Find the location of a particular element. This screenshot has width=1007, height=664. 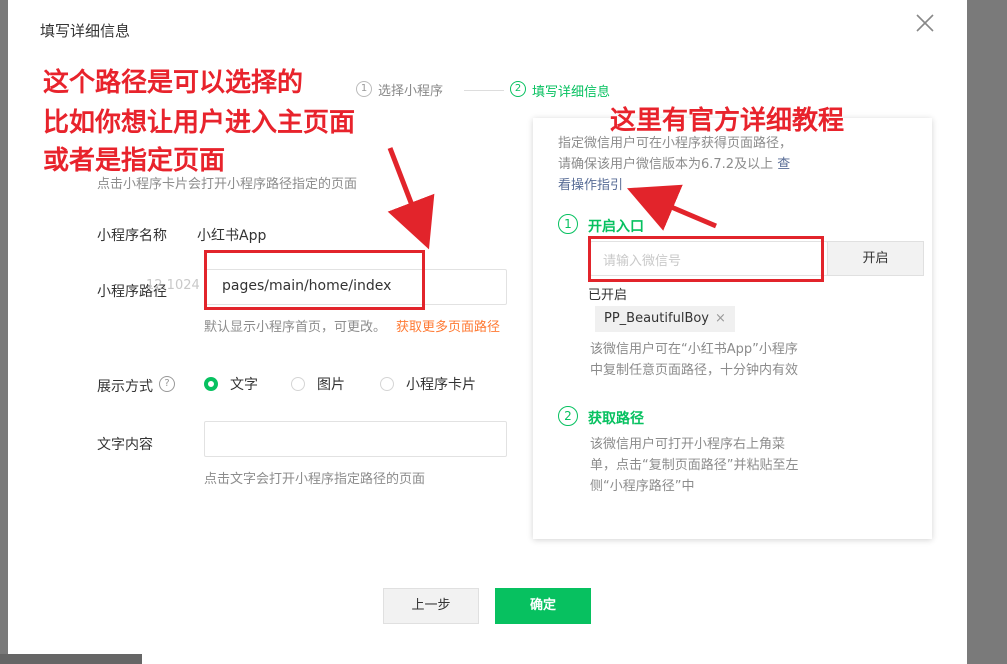

arrow-to-path-input is located at coordinates (411, 198).